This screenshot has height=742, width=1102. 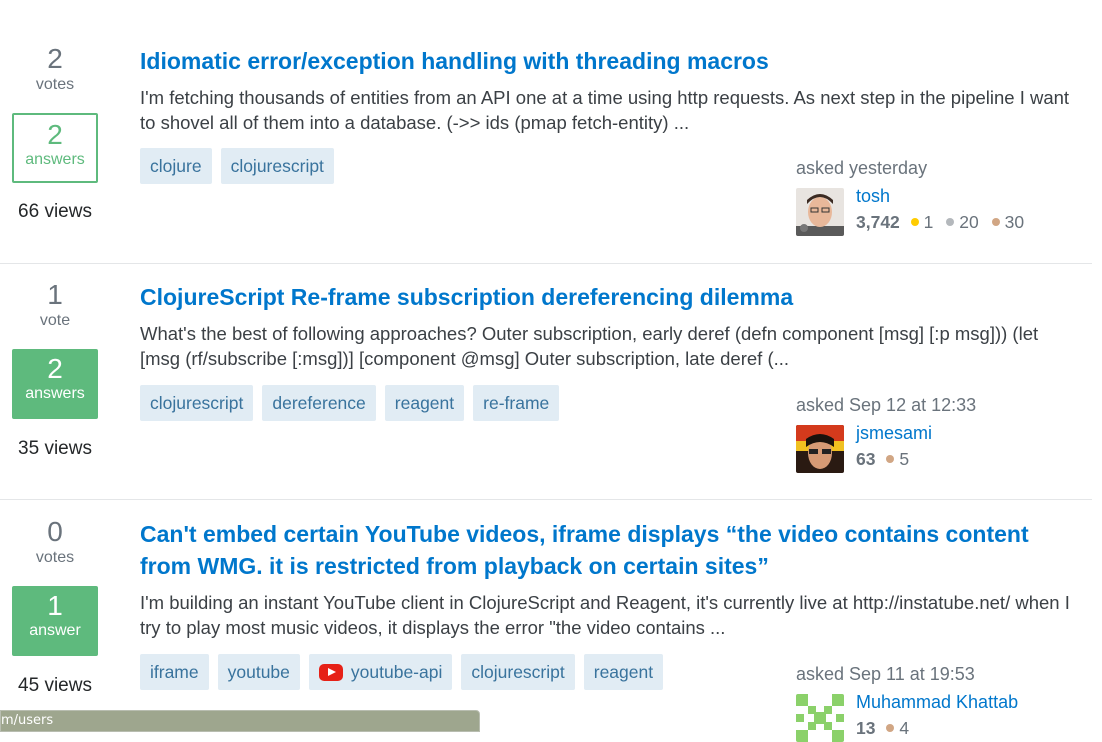 I want to click on reputation-score: 13, so click(x=866, y=728).